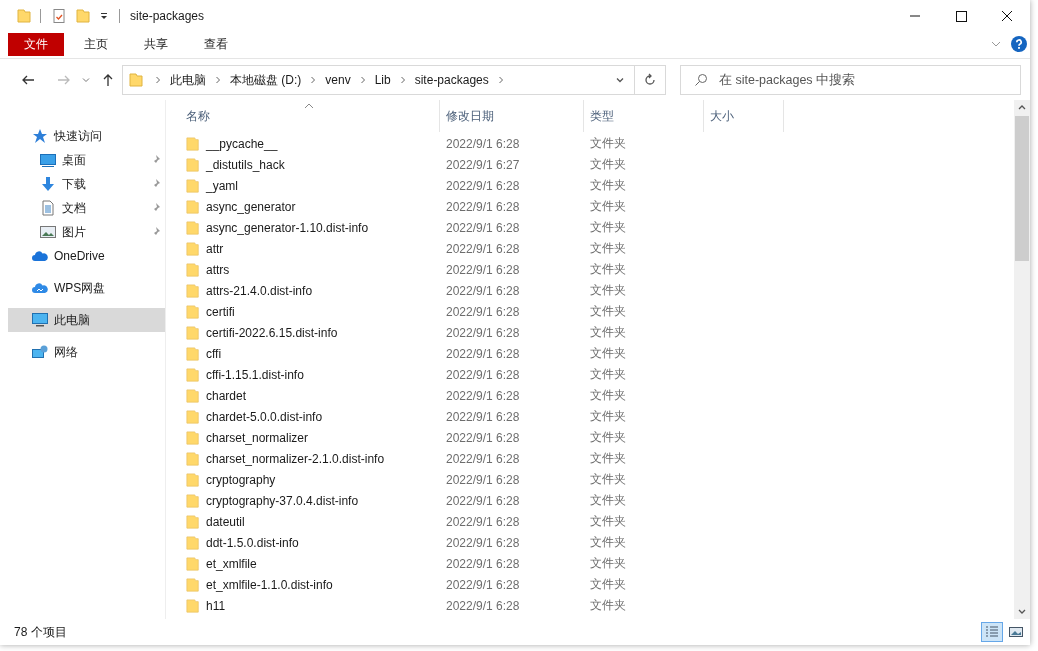 The image size is (1038, 651). I want to click on sidebar-item: 网络, so click(82, 352).